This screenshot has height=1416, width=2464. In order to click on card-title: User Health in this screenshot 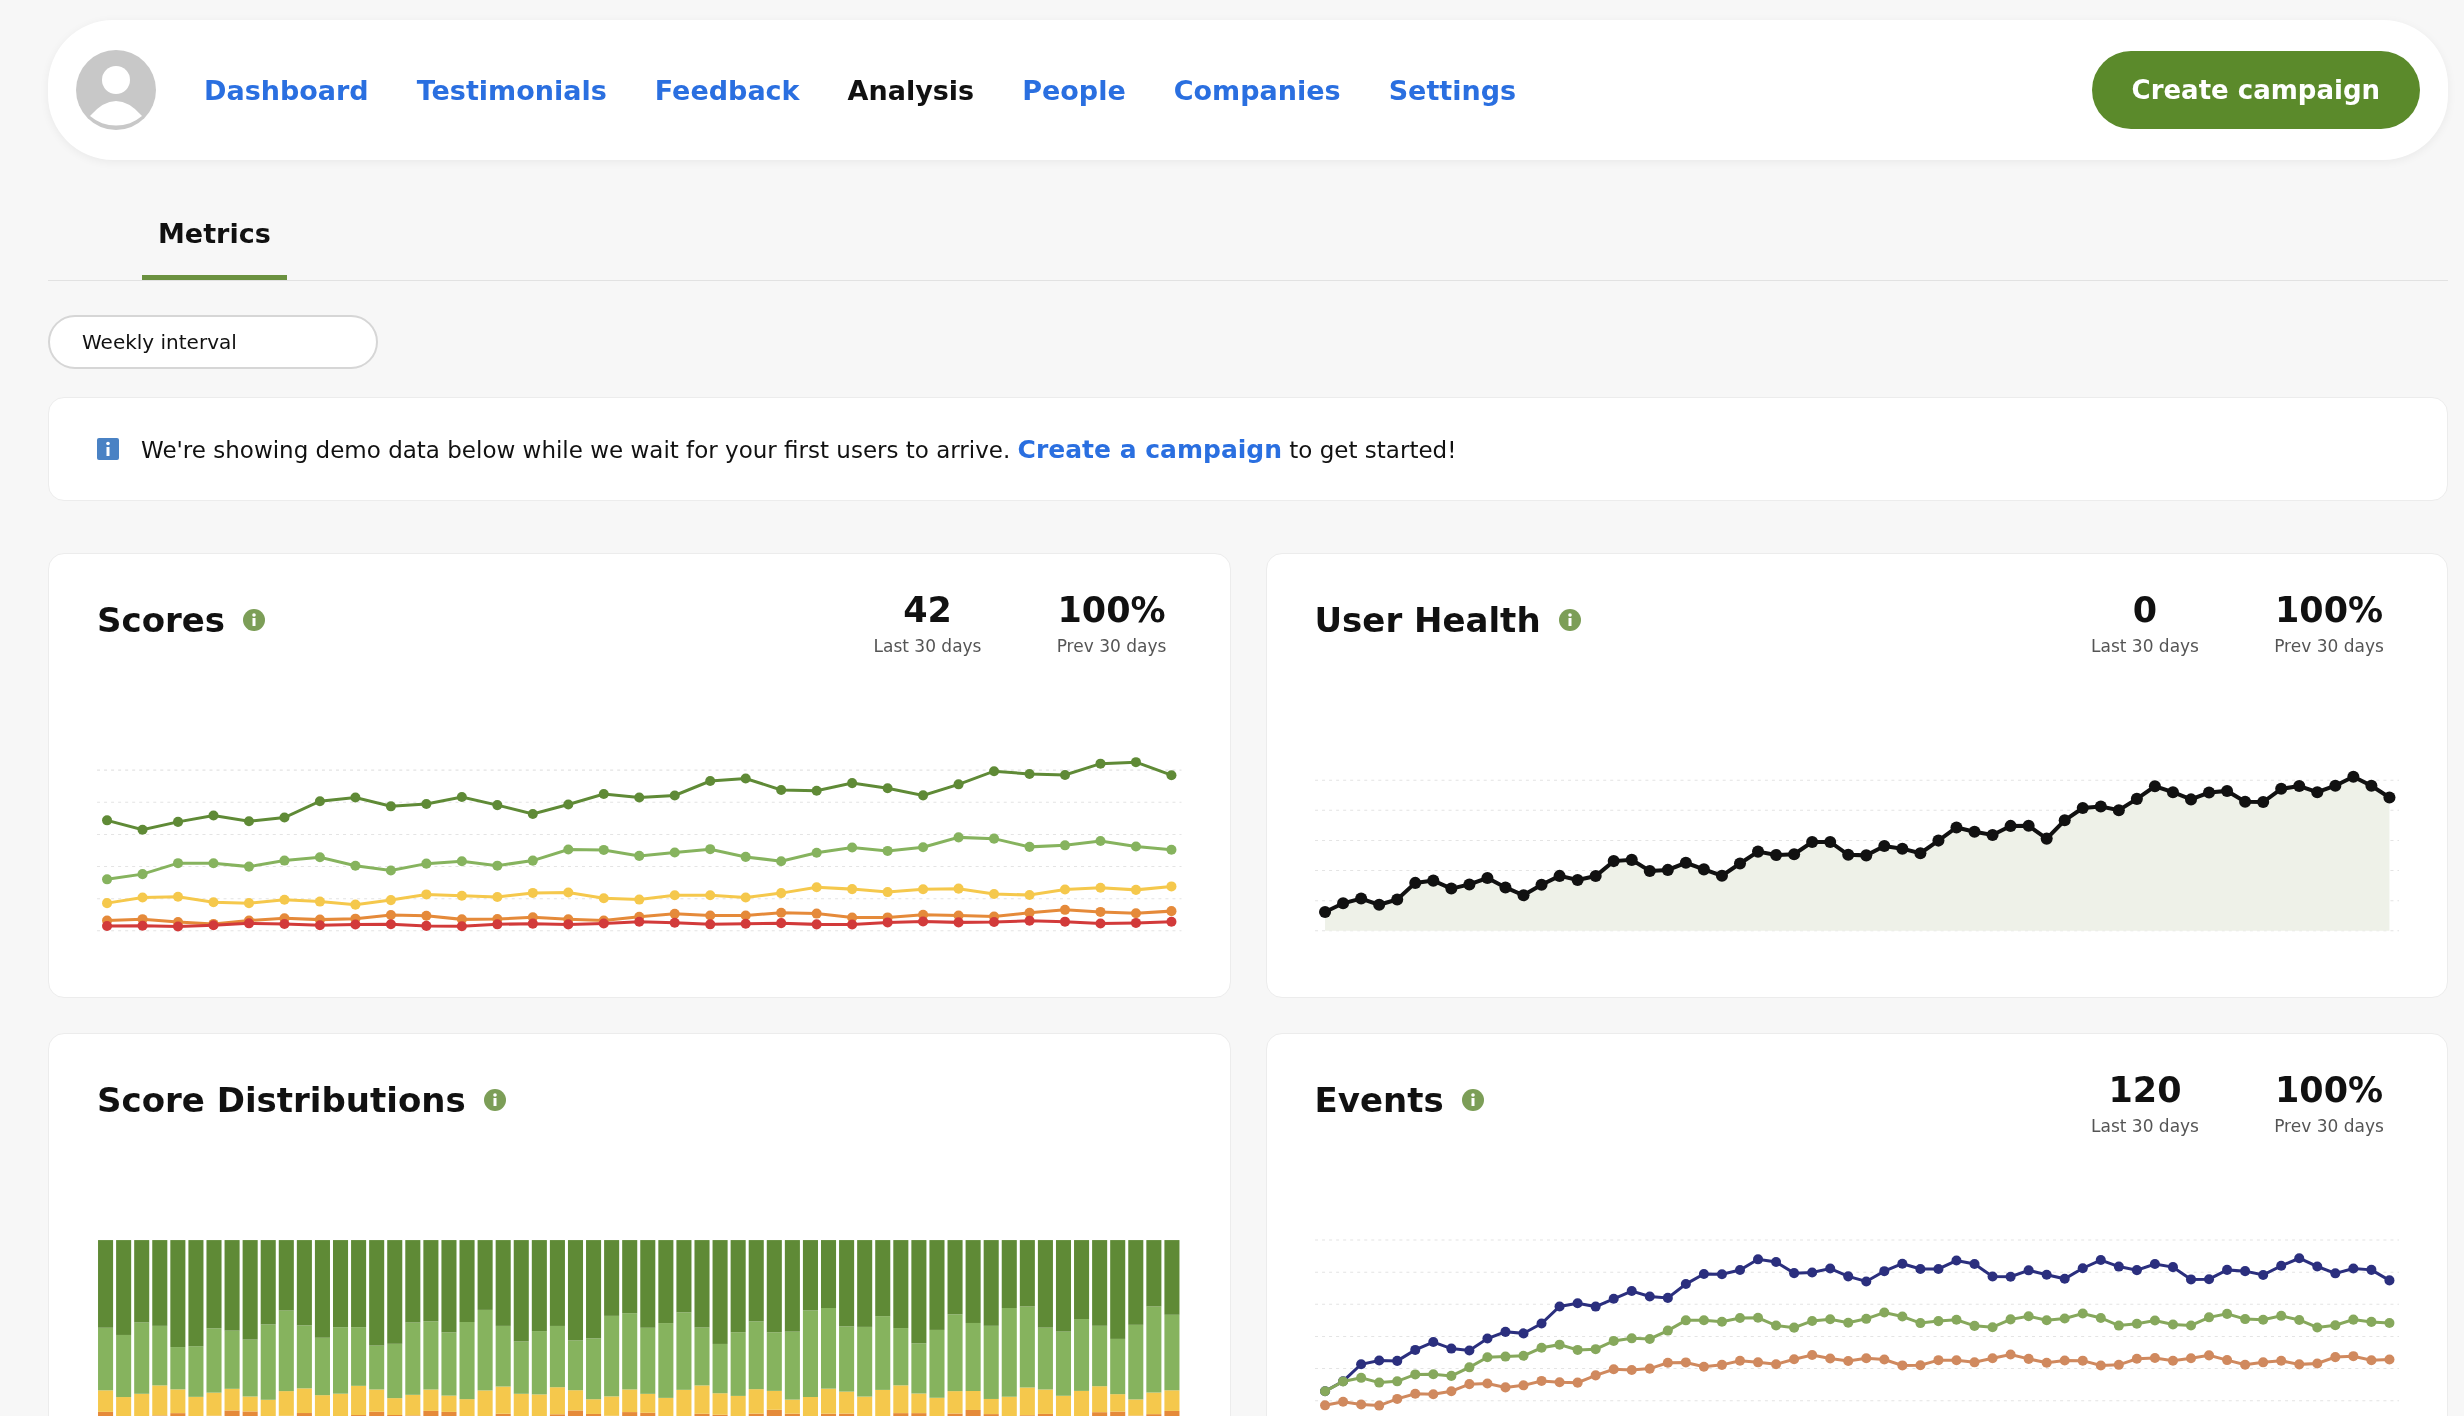, I will do `click(1427, 620)`.